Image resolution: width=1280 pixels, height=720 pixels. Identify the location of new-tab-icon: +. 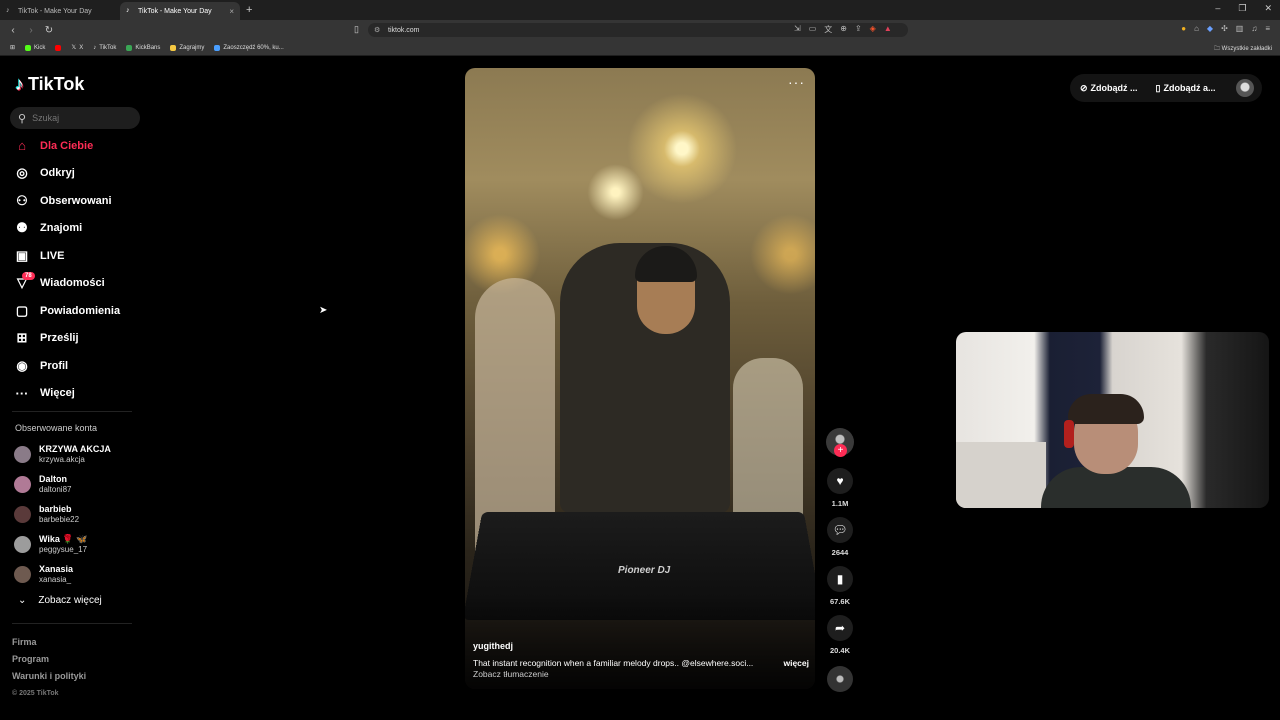
(249, 10).